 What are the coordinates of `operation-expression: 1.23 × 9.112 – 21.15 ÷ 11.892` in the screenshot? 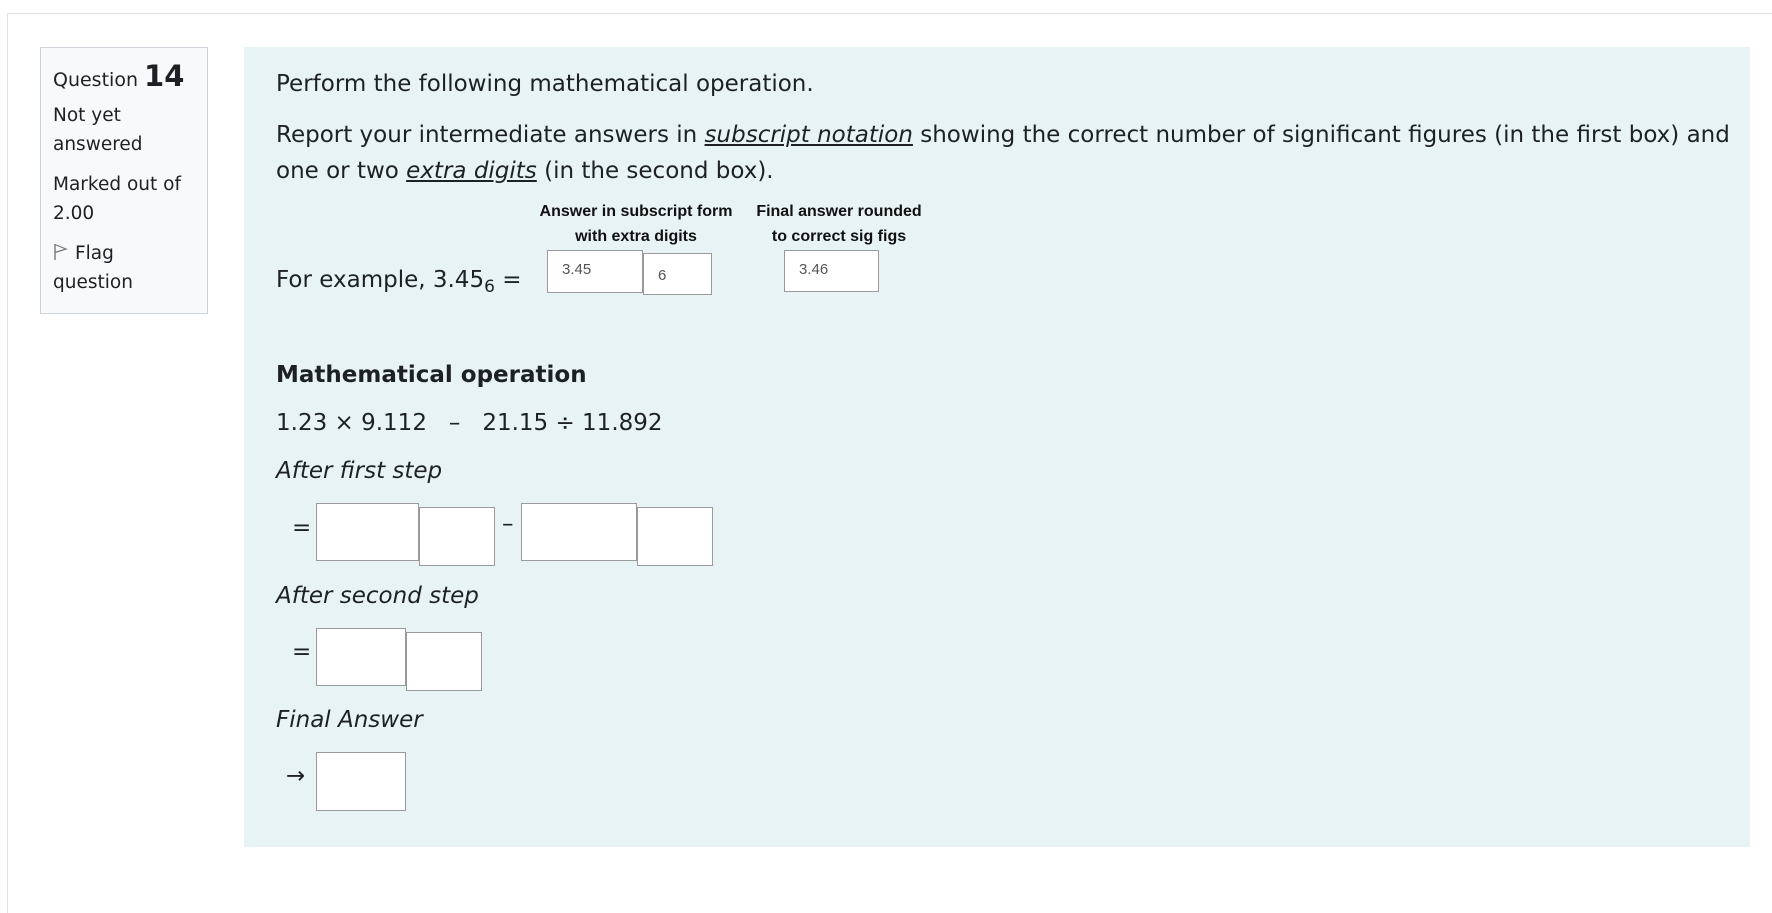 It's located at (469, 423).